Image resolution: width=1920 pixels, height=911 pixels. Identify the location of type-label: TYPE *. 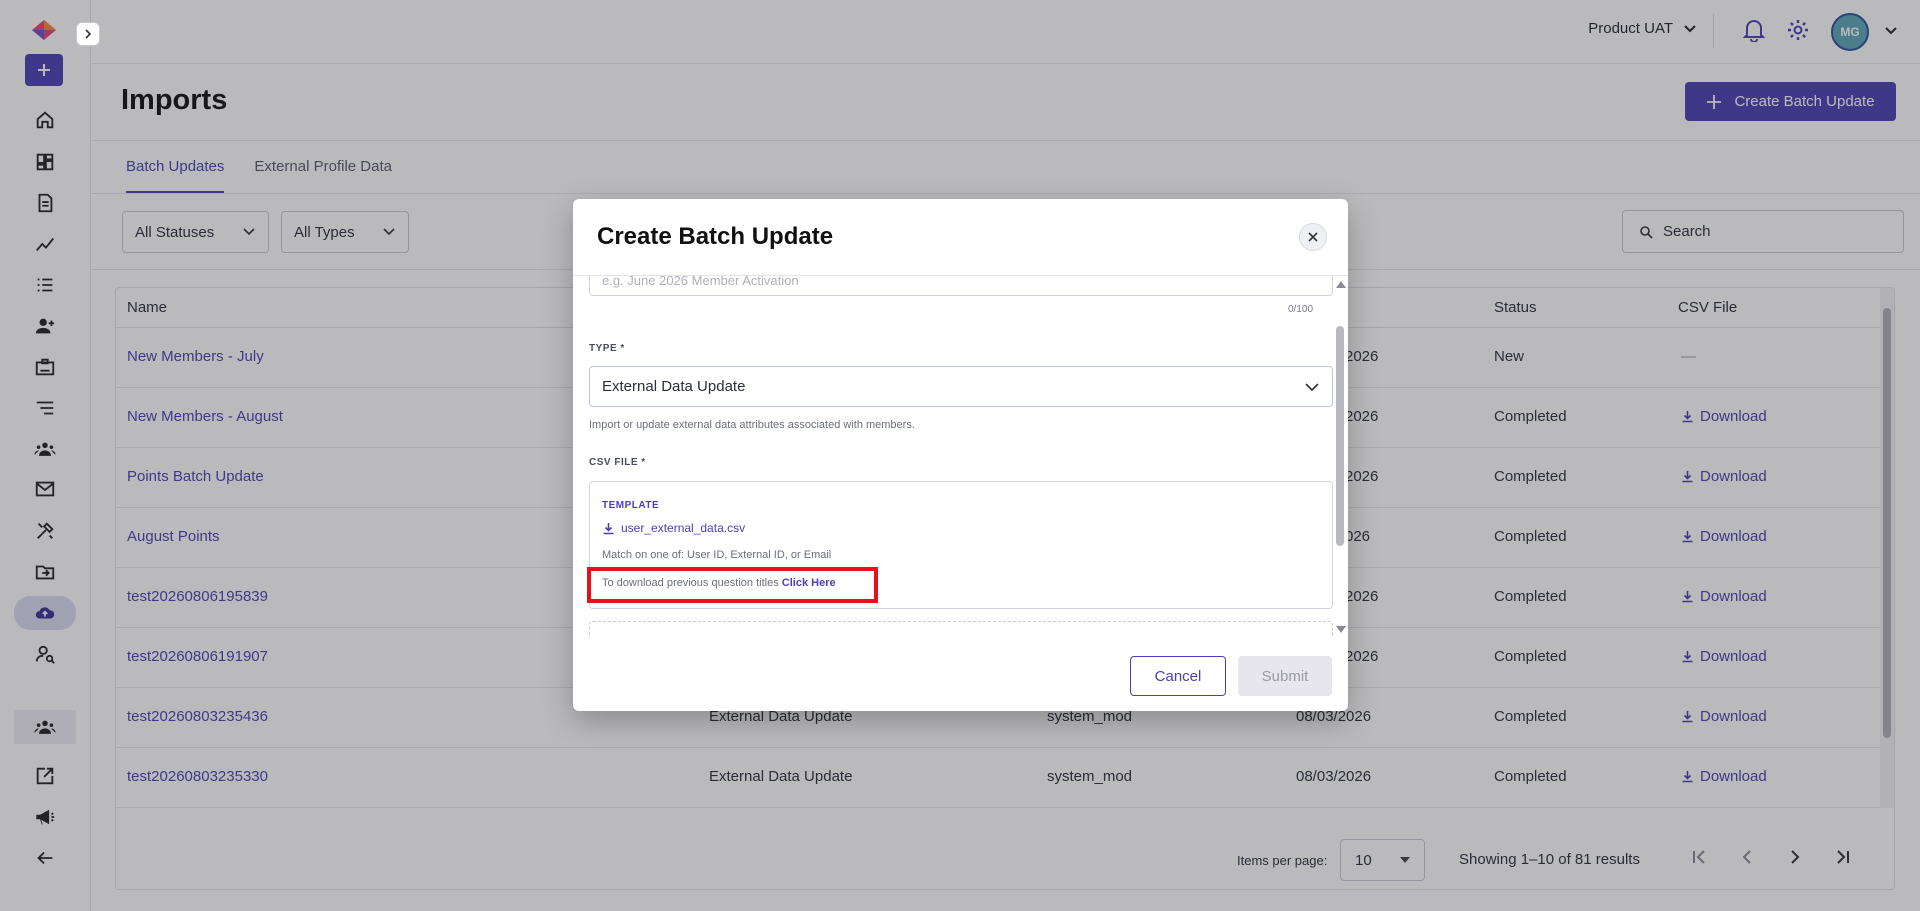
(607, 348).